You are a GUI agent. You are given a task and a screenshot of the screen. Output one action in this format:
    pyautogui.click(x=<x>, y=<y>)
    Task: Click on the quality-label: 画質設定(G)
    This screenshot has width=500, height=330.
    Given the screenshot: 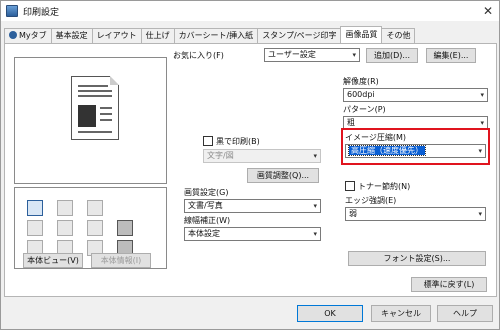 What is the action you would take?
    pyautogui.click(x=206, y=192)
    